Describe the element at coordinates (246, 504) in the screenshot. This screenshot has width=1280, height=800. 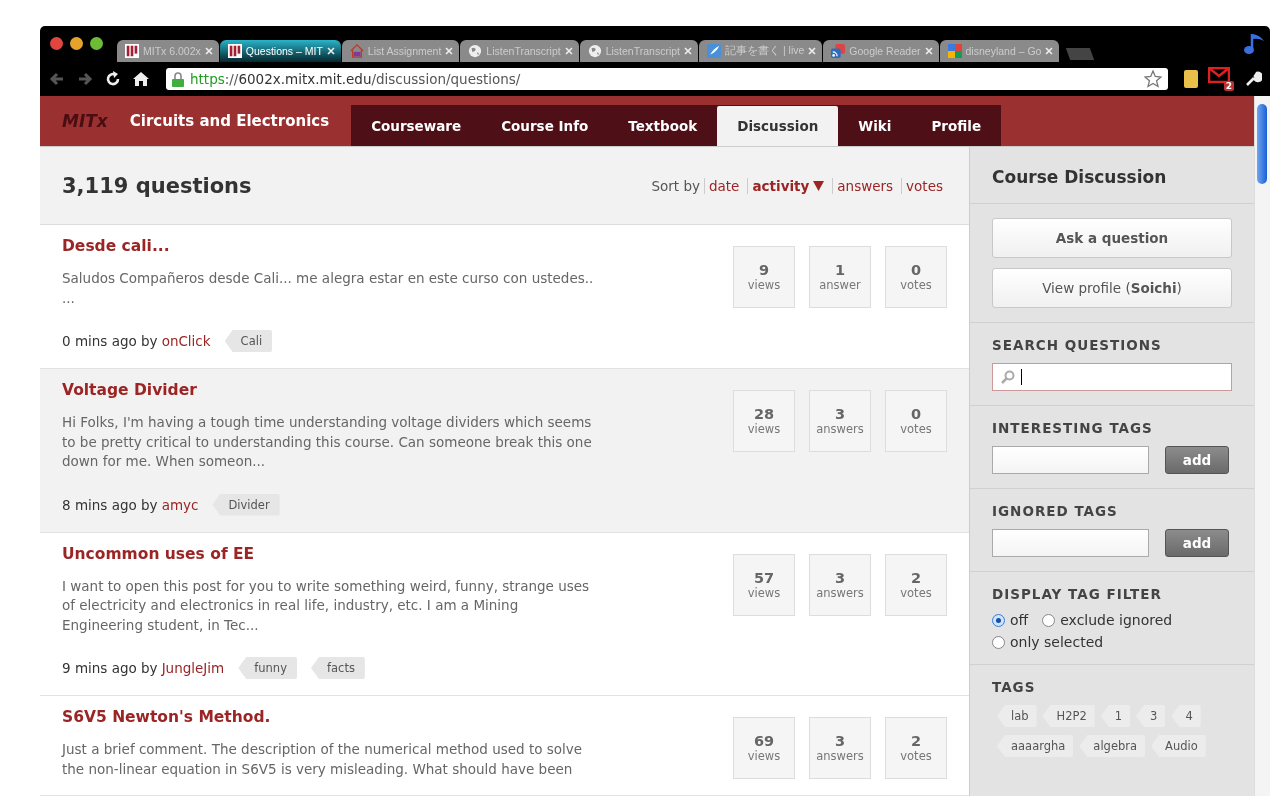
I see `tag: Divider` at that location.